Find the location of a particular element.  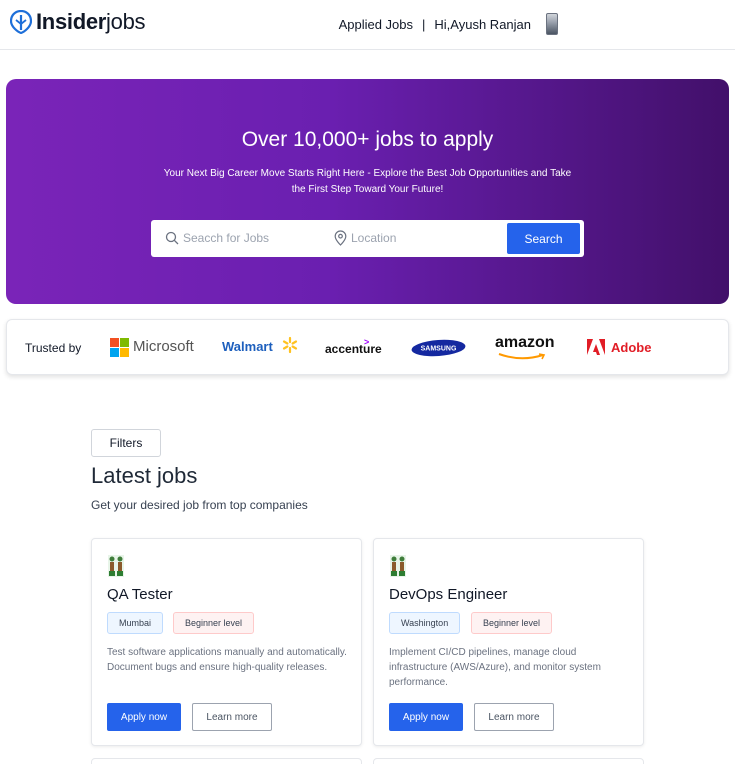

microsoft-logo-icon is located at coordinates (119, 347).